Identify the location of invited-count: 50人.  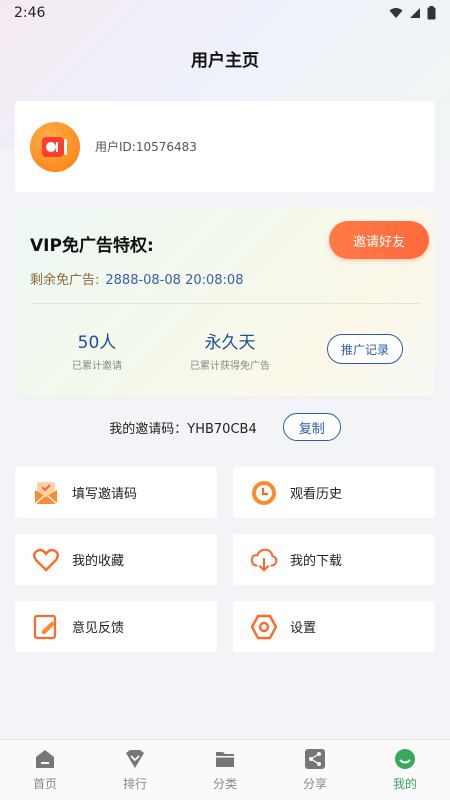
(97, 343).